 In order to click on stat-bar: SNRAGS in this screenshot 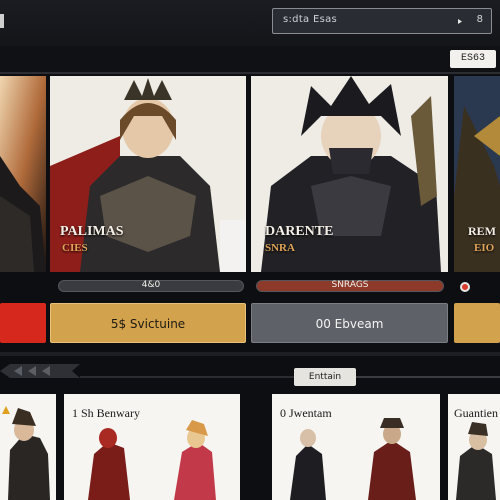, I will do `click(350, 286)`.